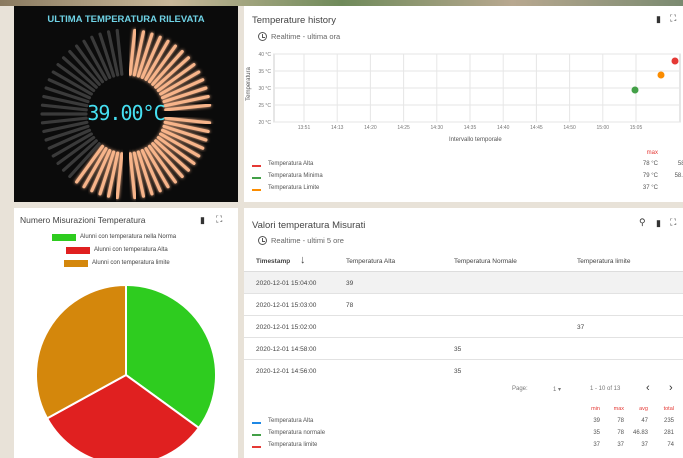 The width and height of the screenshot is (683, 458). I want to click on table-legend-row: Temperatura Alta 39 78 47 235, so click(467, 423).